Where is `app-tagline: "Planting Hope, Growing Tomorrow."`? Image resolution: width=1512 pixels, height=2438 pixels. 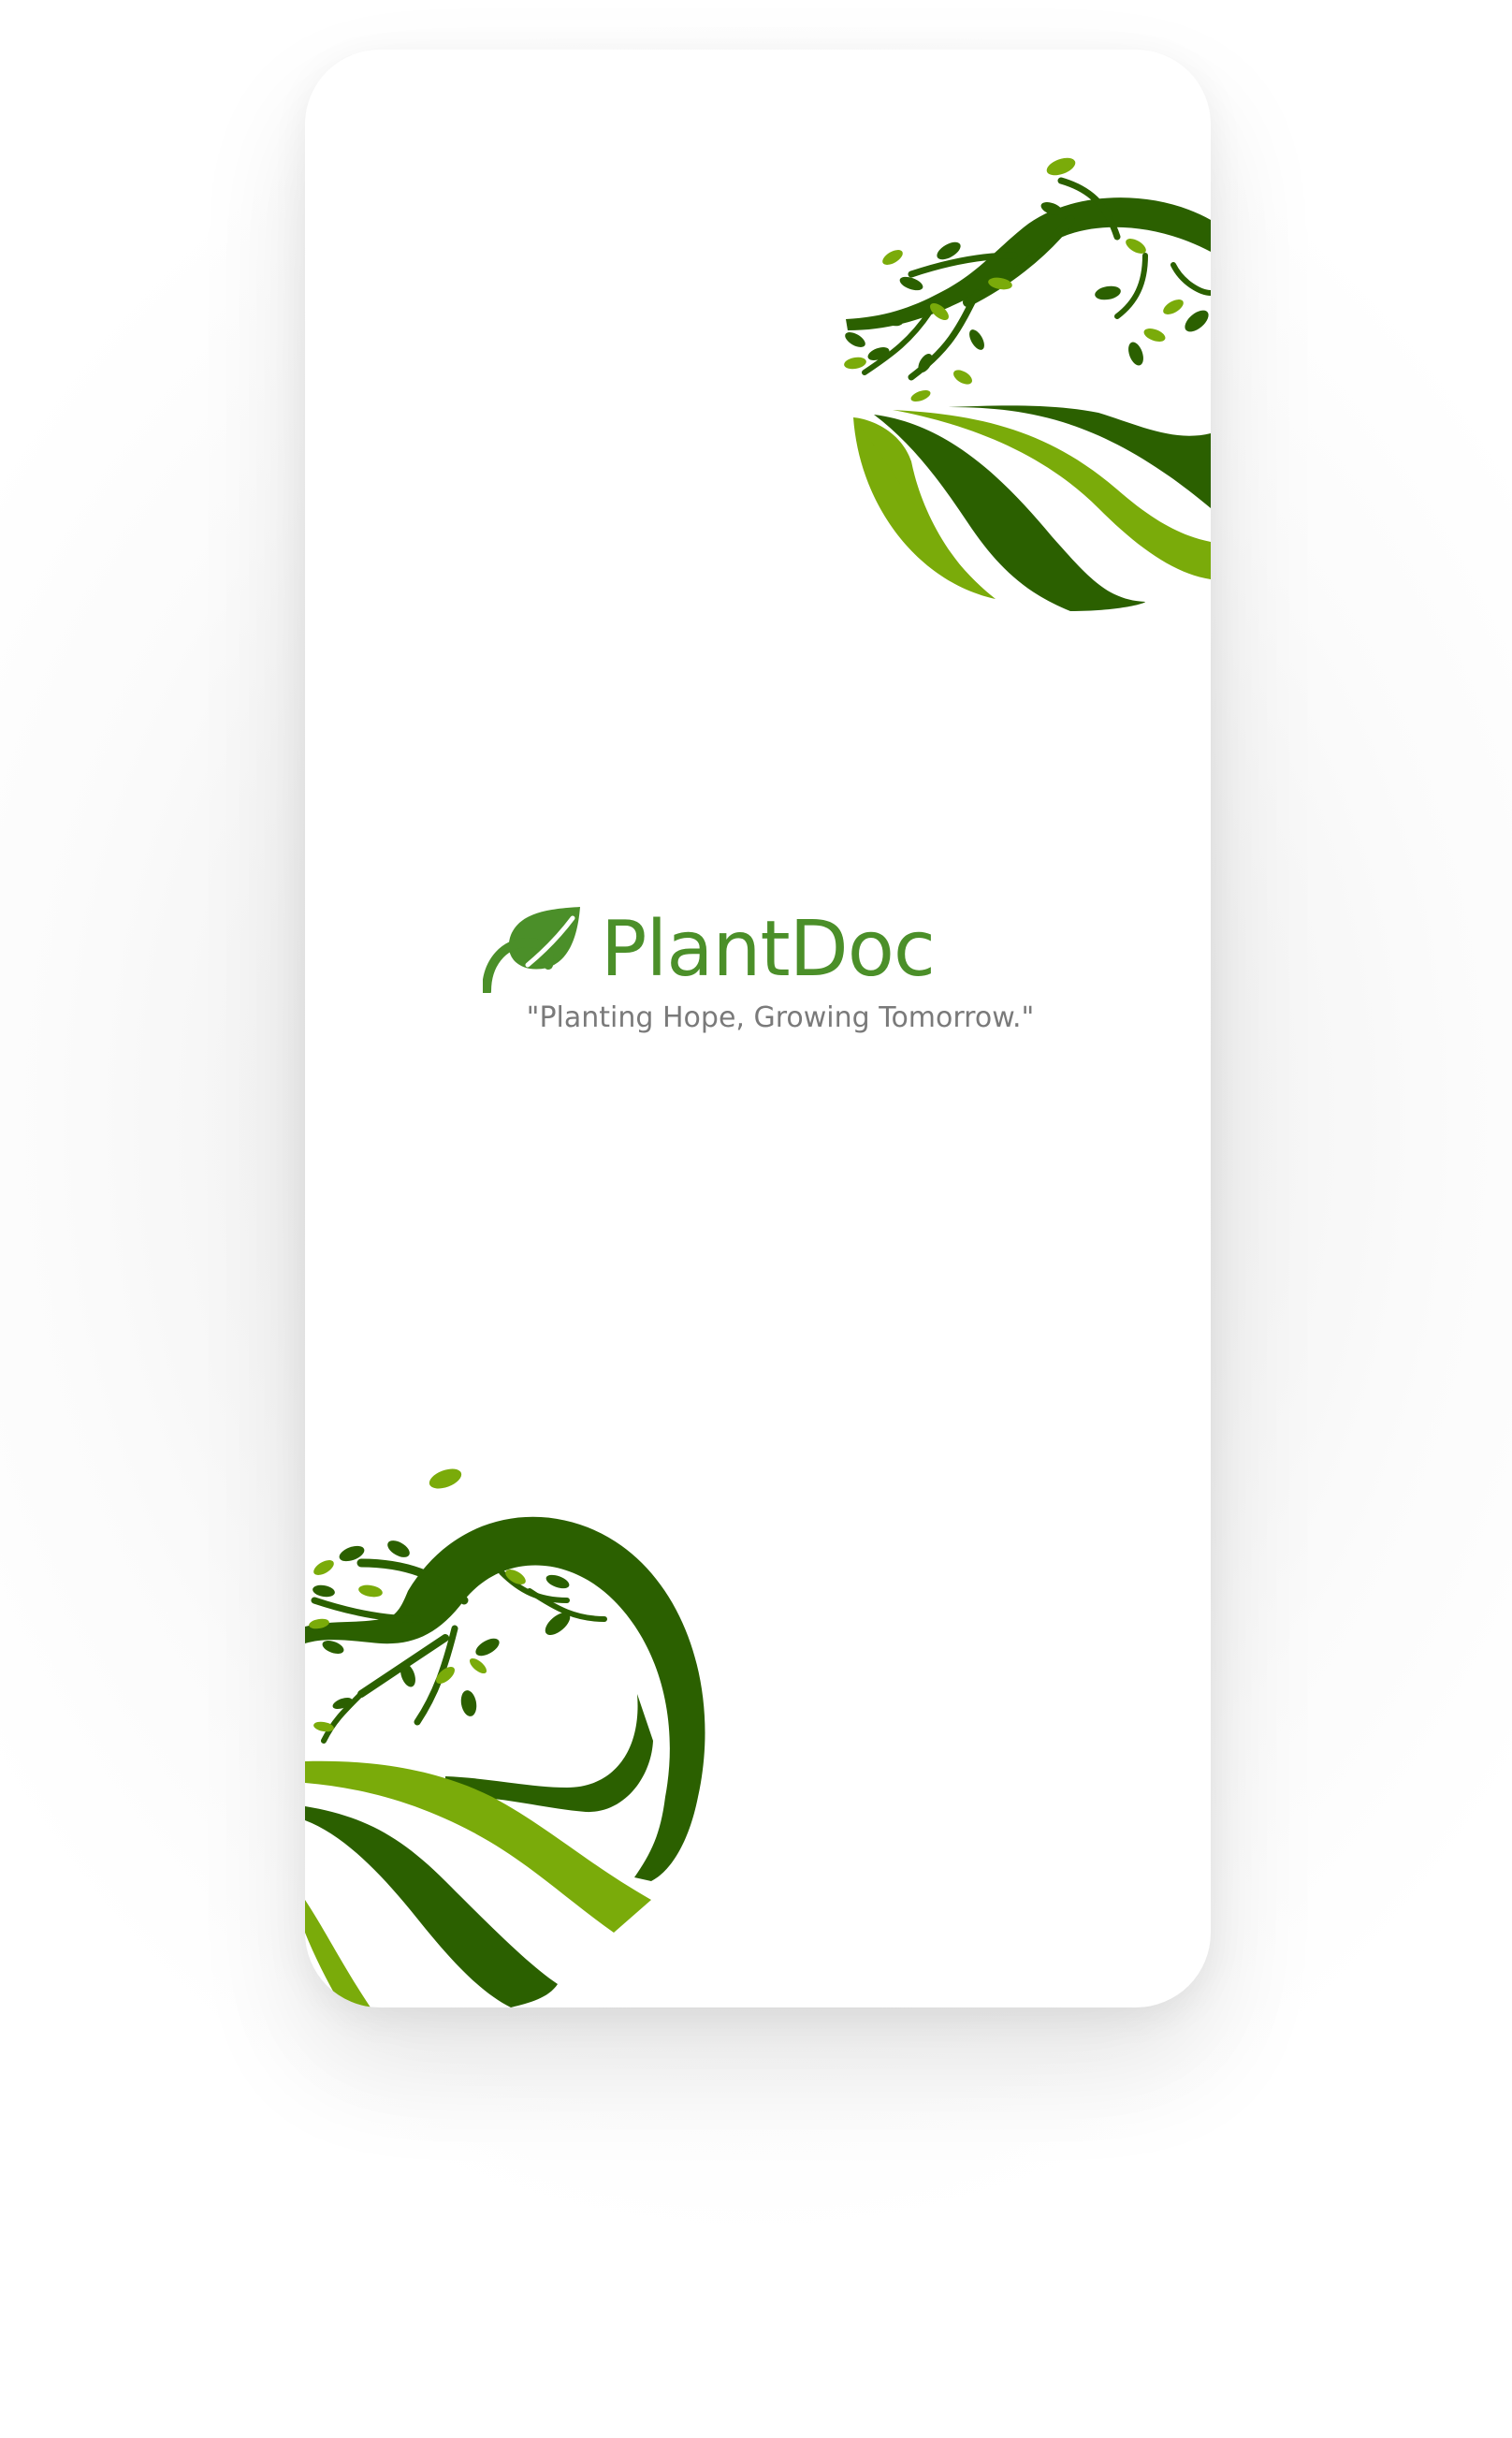
app-tagline: "Planting Hope, Growing Tomorrow." is located at coordinates (781, 1017).